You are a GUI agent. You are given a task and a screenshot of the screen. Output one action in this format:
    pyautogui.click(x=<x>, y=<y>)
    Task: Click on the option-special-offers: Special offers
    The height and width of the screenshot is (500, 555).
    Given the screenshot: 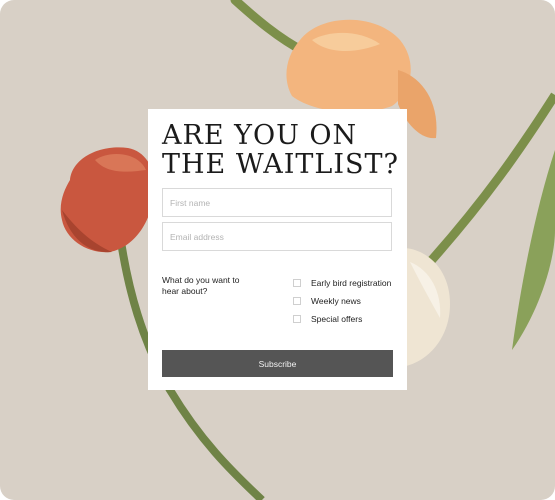 What is the action you would take?
    pyautogui.click(x=342, y=319)
    